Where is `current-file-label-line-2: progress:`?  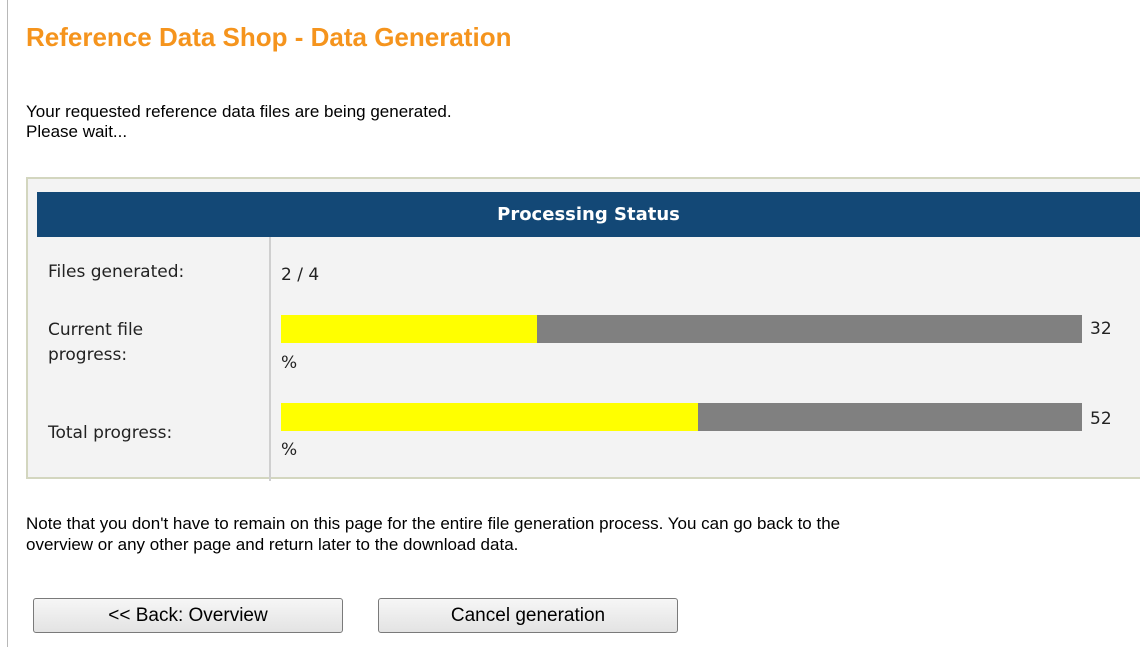 current-file-label-line-2: progress: is located at coordinates (88, 355).